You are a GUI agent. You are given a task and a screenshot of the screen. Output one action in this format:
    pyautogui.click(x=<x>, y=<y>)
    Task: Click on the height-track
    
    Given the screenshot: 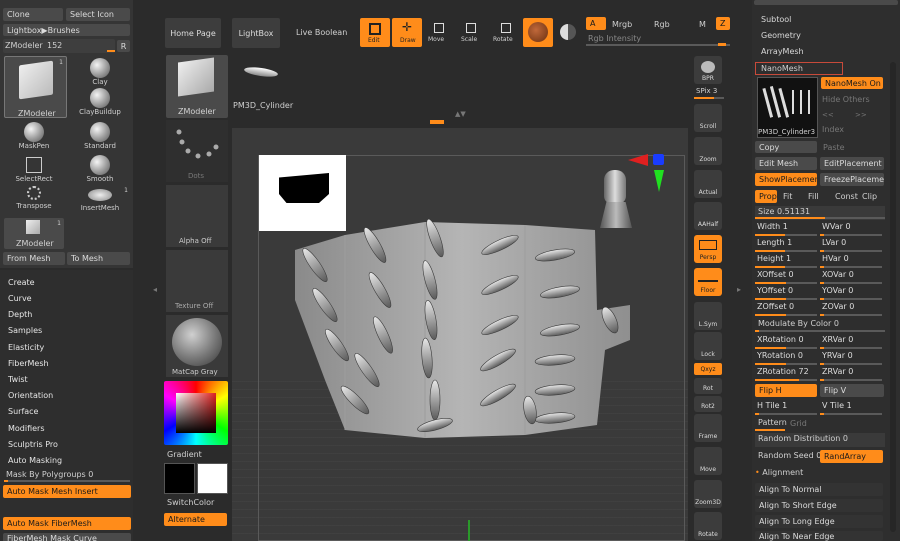 What is the action you would take?
    pyautogui.click(x=786, y=267)
    